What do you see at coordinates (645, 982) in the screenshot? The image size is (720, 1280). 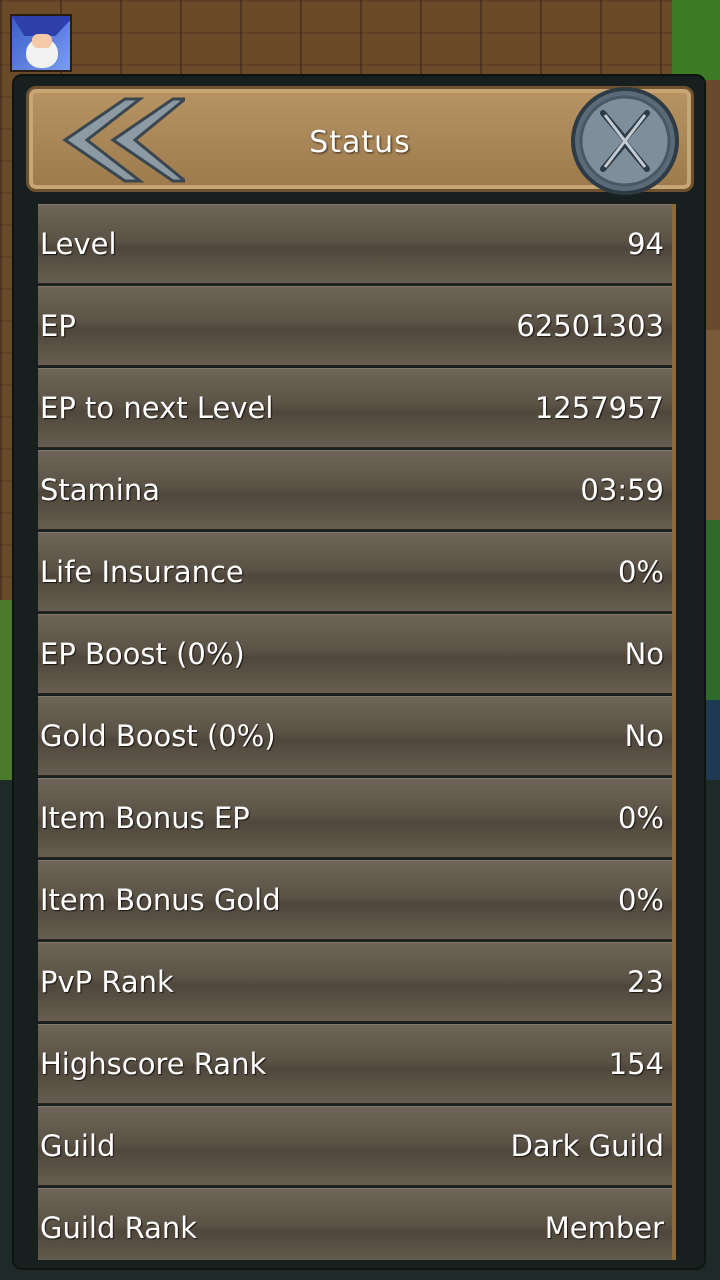 I see `row-value: 23` at bounding box center [645, 982].